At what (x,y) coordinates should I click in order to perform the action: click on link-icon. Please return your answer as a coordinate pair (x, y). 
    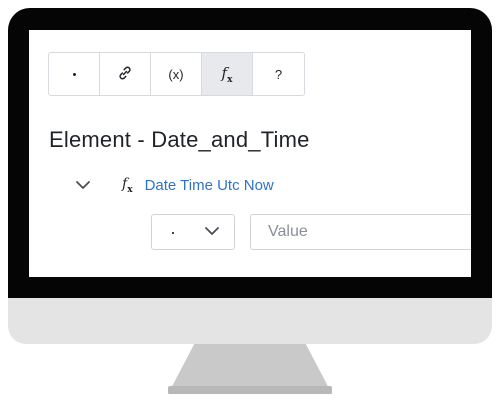
    Looking at the image, I should click on (125, 74).